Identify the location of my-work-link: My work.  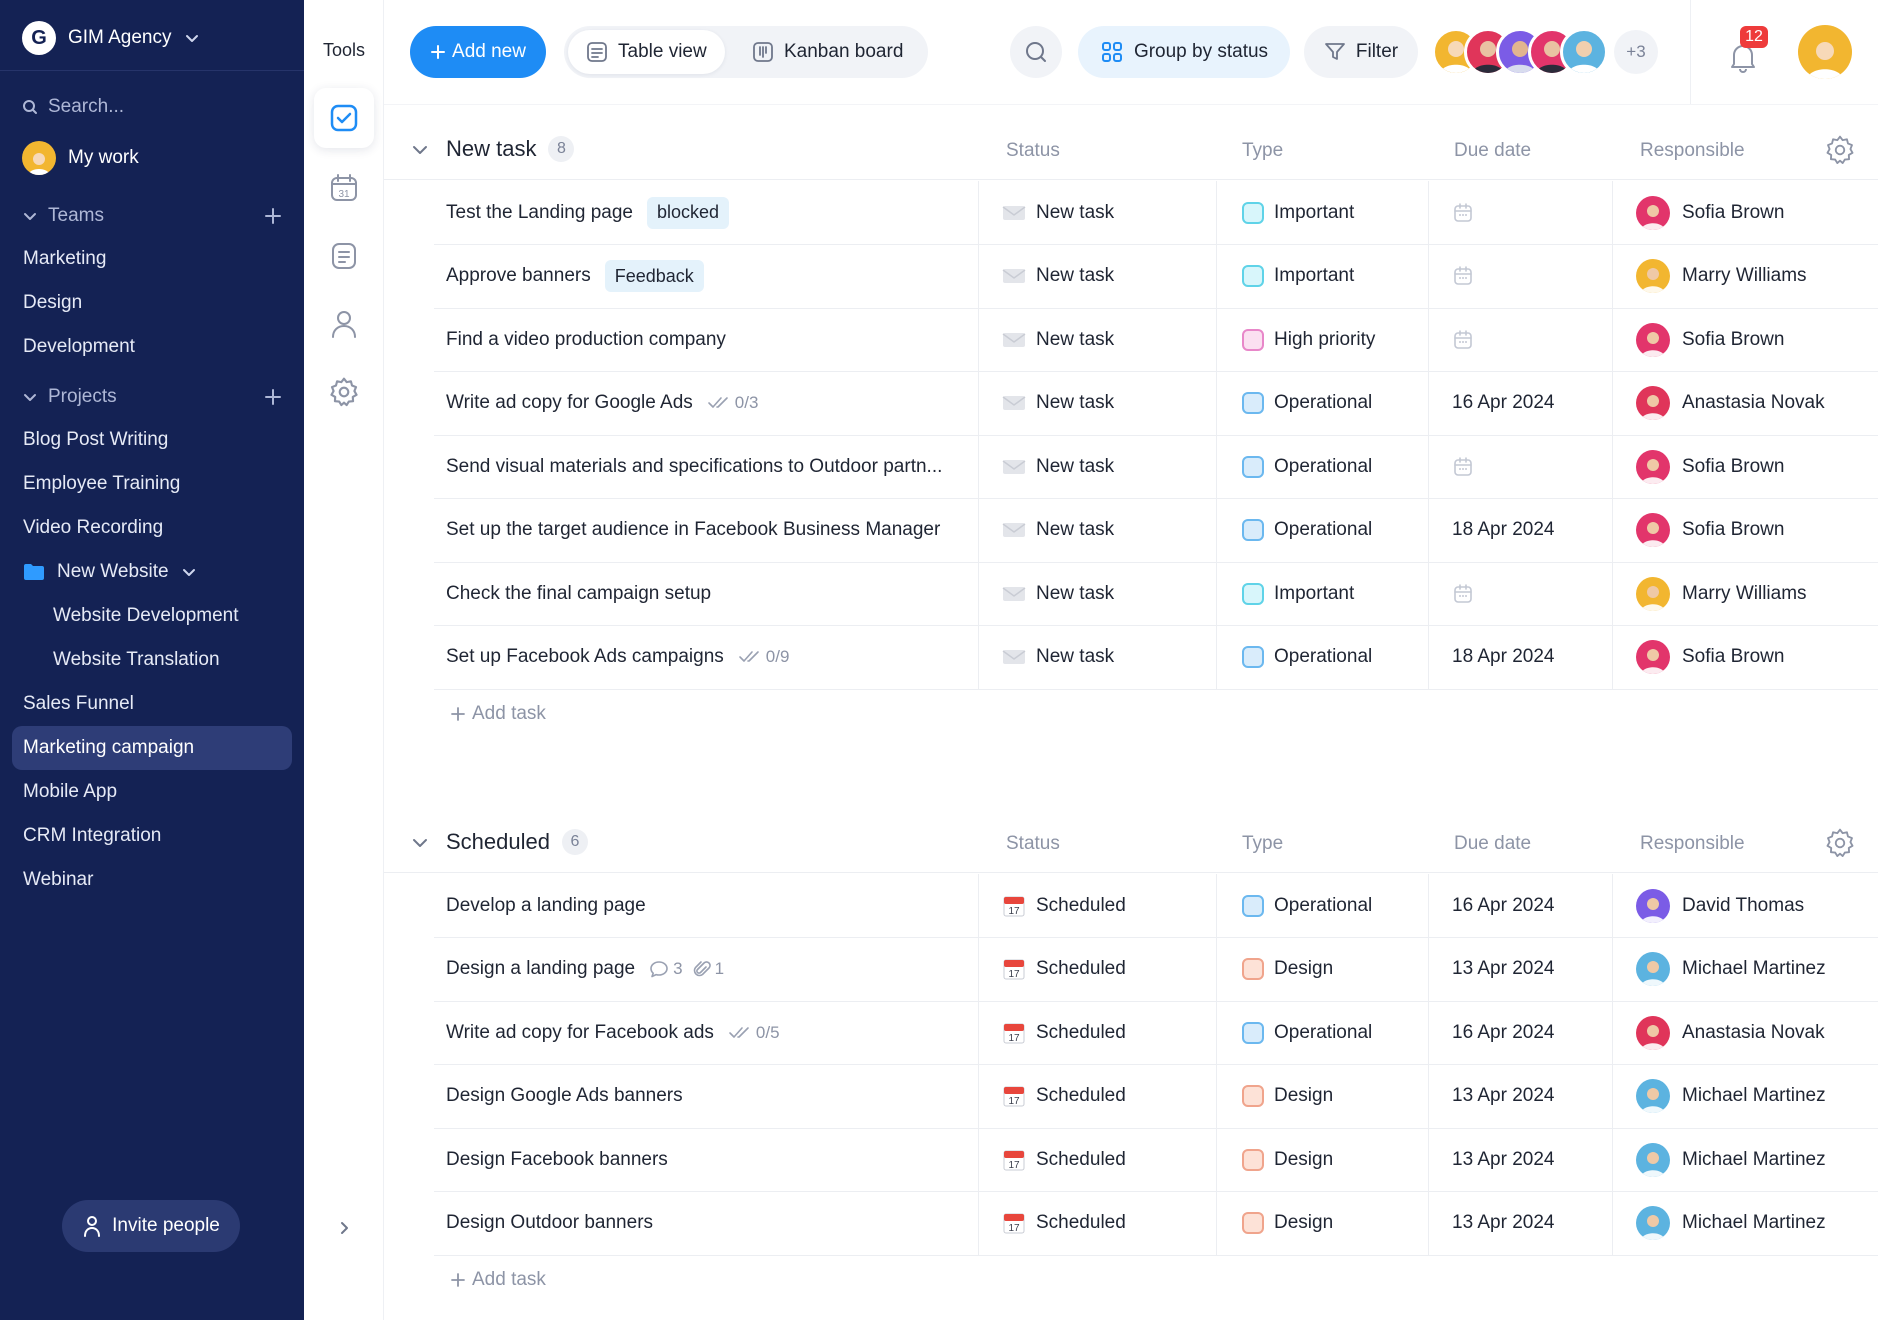
(80, 158).